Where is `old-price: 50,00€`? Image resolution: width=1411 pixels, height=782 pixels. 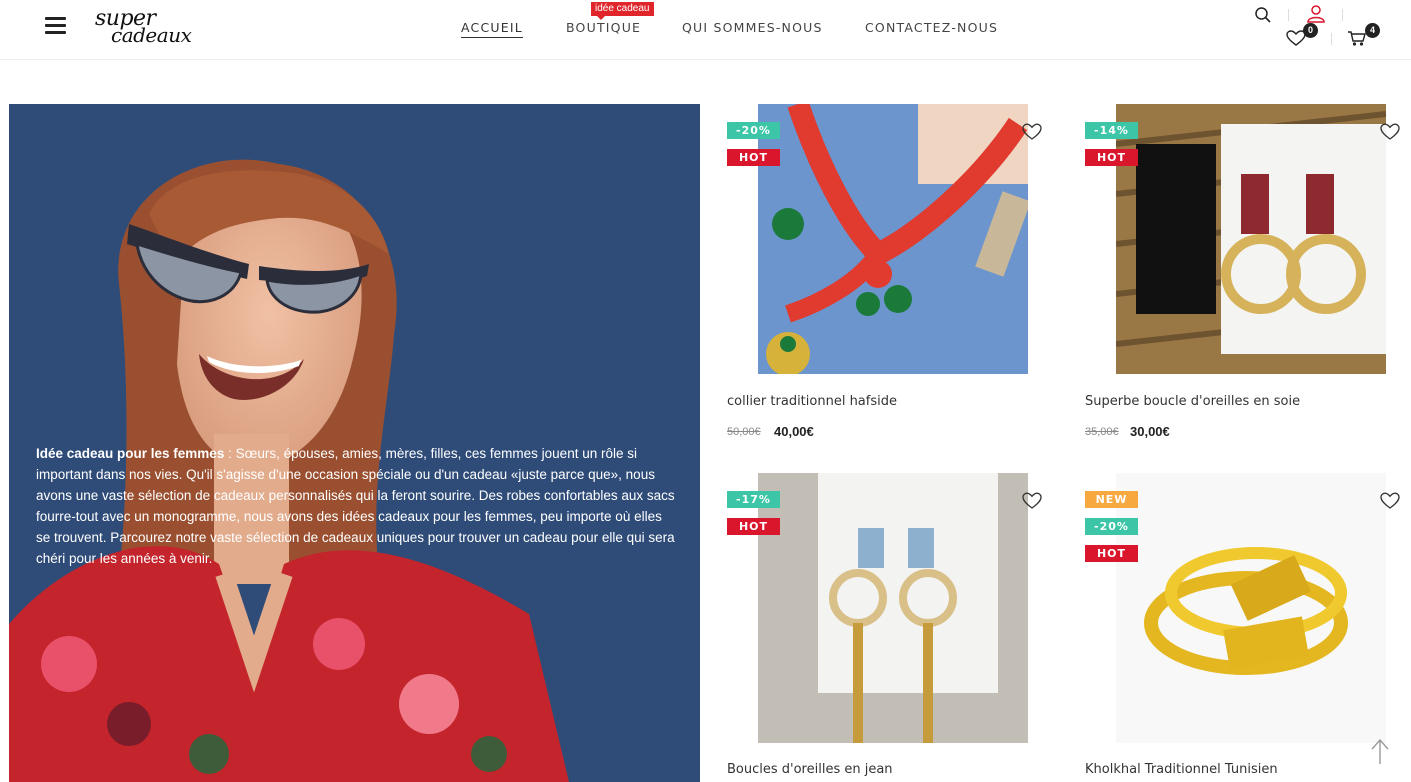 old-price: 50,00€ is located at coordinates (744, 432).